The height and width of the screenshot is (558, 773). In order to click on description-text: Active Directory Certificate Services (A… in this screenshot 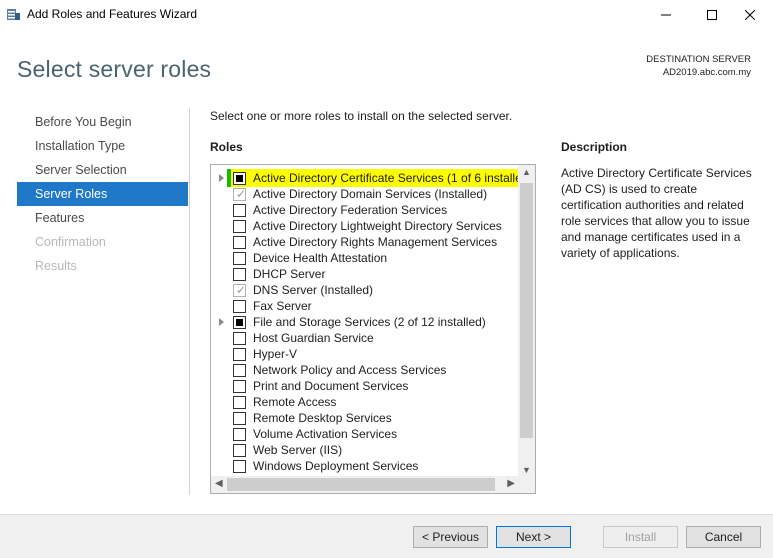, I will do `click(656, 213)`.